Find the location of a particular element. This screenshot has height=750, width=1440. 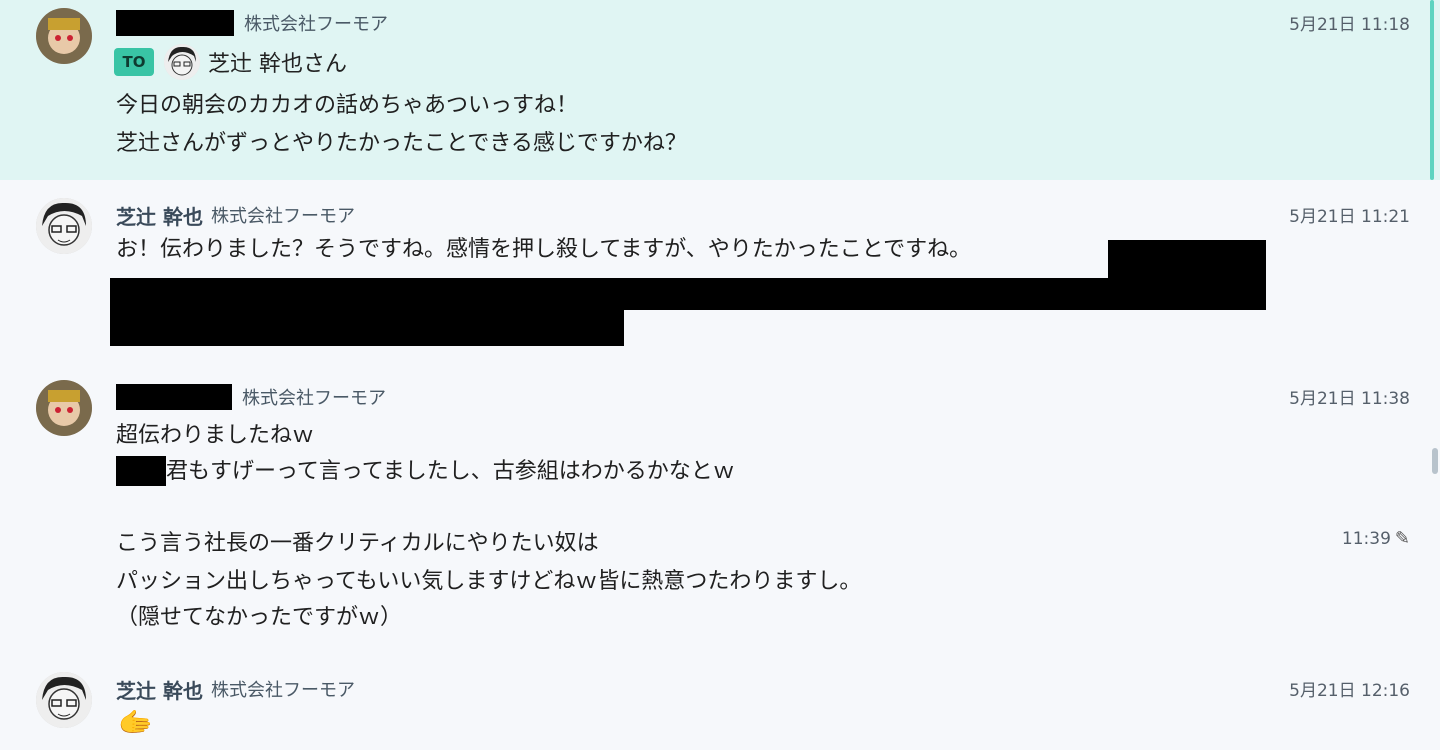

to-avatar is located at coordinates (182, 62).